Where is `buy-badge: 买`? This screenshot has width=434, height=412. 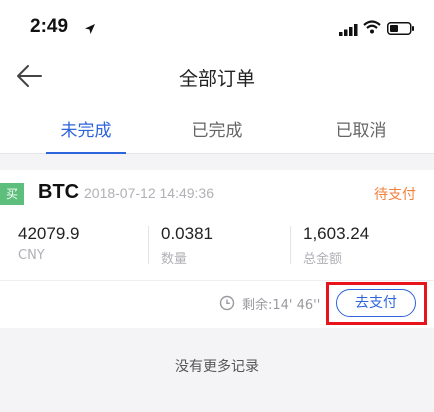 buy-badge: 买 is located at coordinates (12, 194).